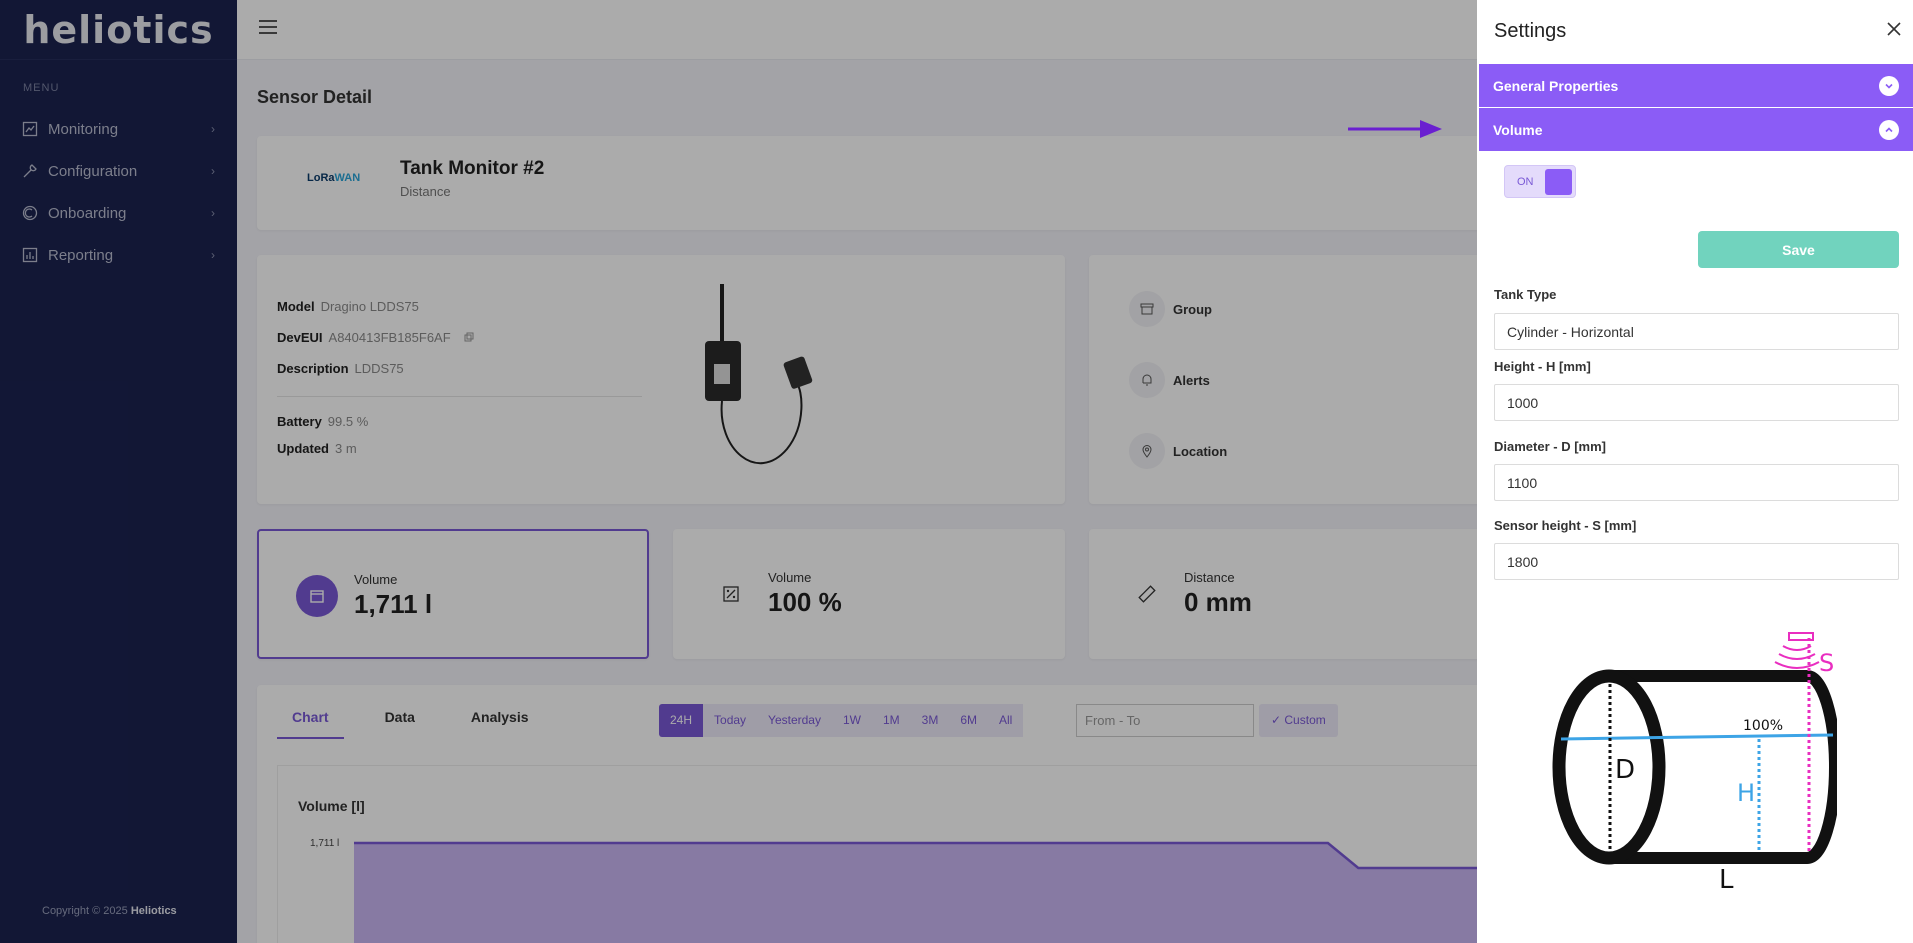  What do you see at coordinates (1558, 182) in the screenshot?
I see `toggle-knob` at bounding box center [1558, 182].